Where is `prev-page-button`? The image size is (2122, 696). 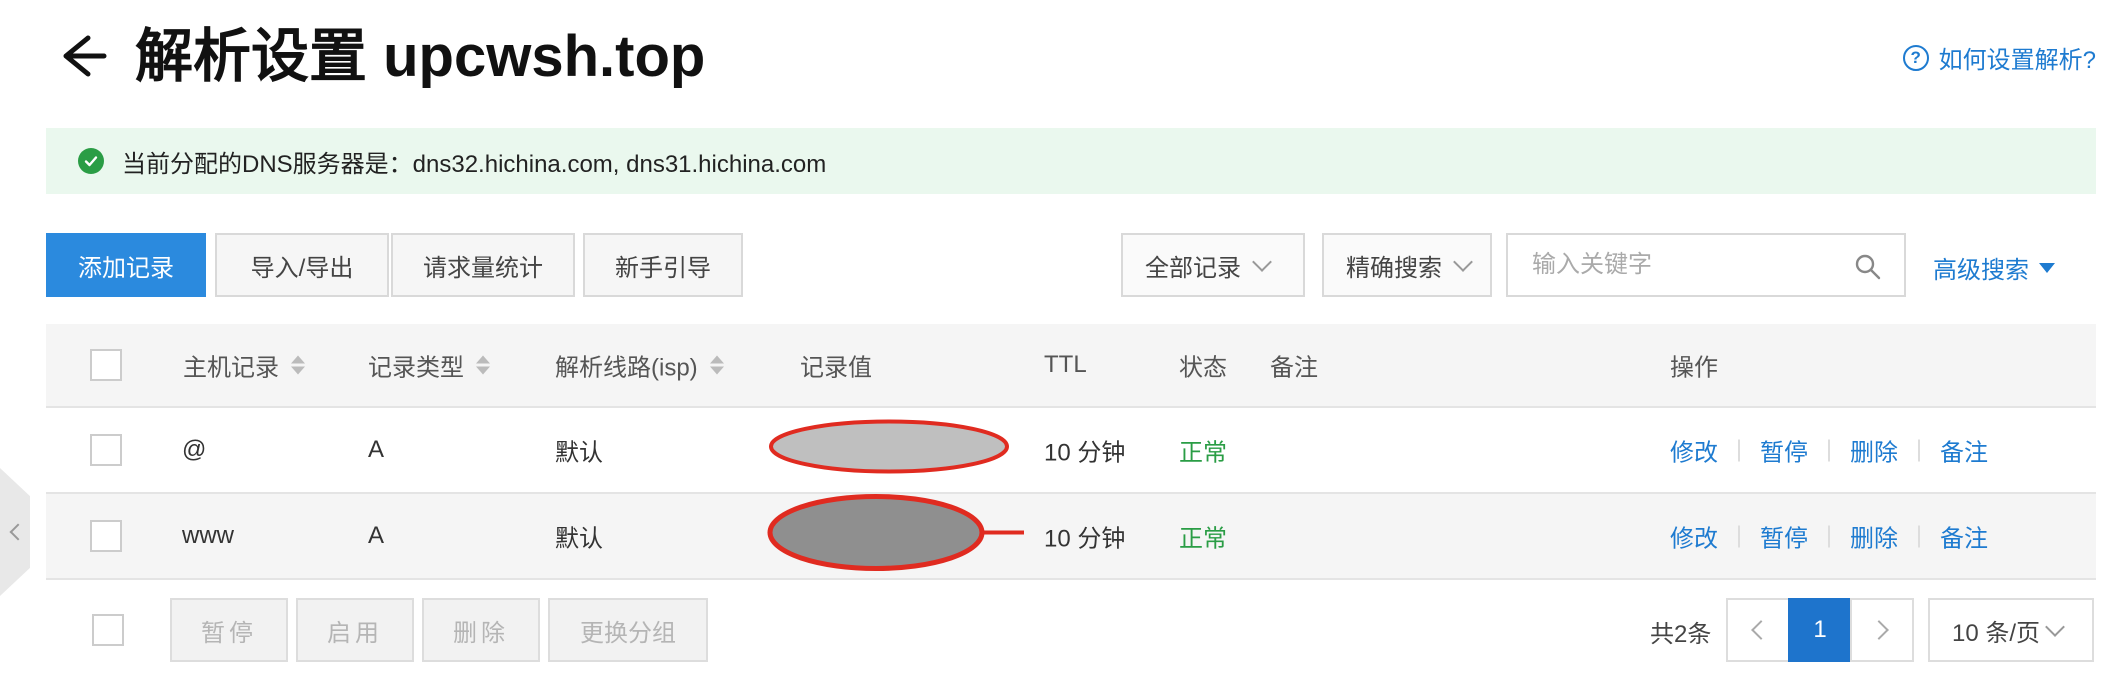 prev-page-button is located at coordinates (1758, 630).